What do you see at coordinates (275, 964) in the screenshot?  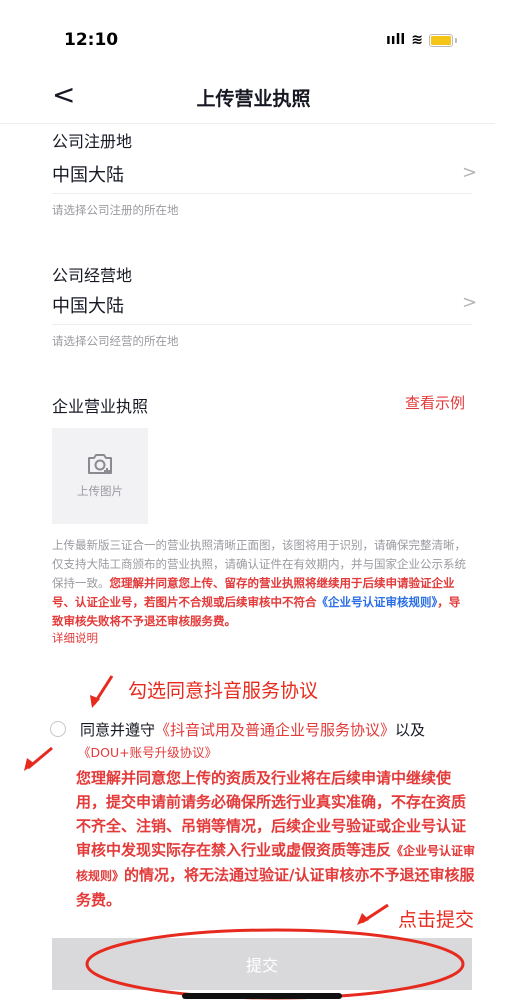 I see `annotation-circle` at bounding box center [275, 964].